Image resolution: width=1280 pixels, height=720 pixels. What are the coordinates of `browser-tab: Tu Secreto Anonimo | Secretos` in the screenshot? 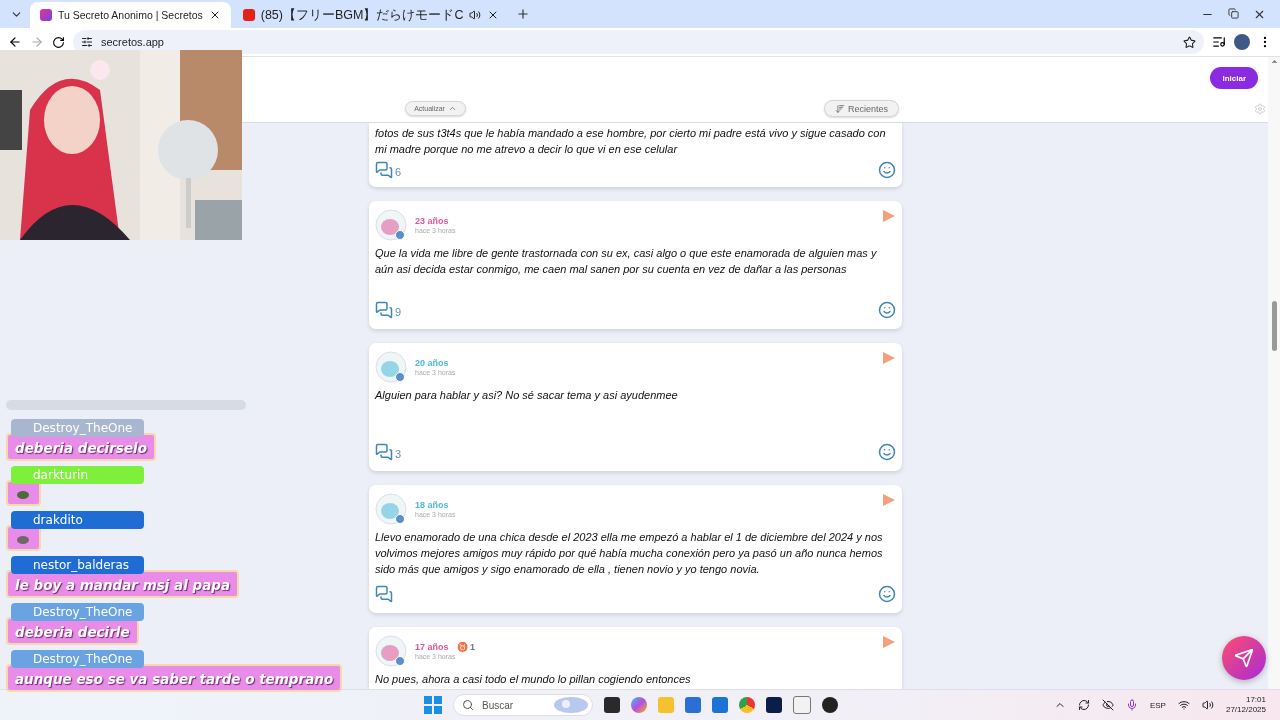 It's located at (130, 15).